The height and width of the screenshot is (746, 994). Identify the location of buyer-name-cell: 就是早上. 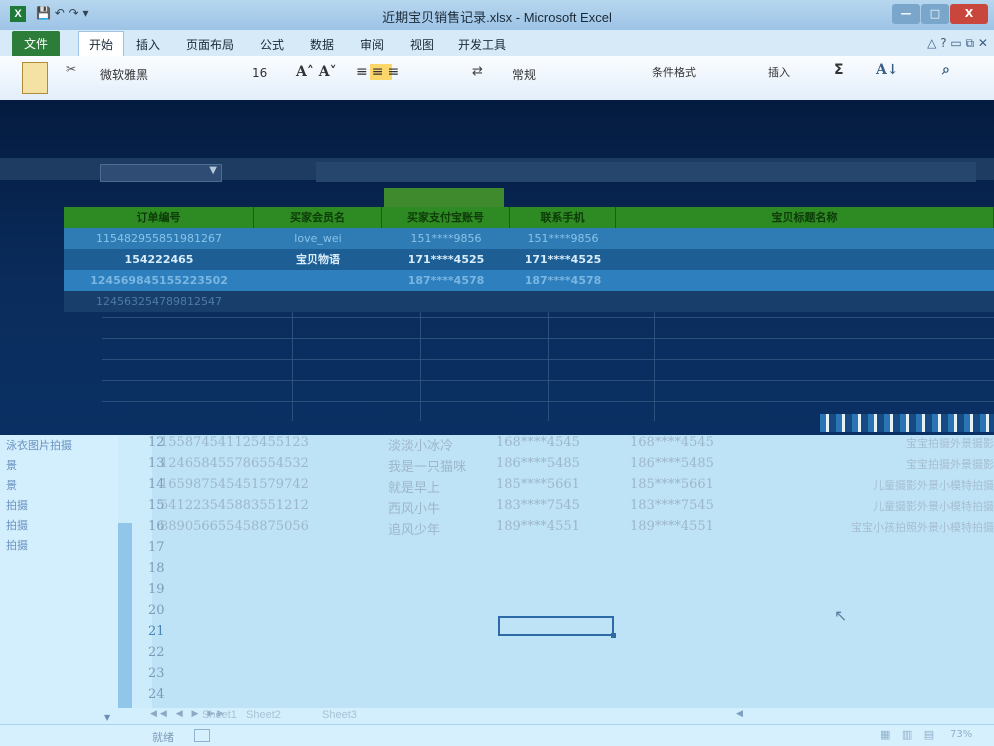
(414, 486).